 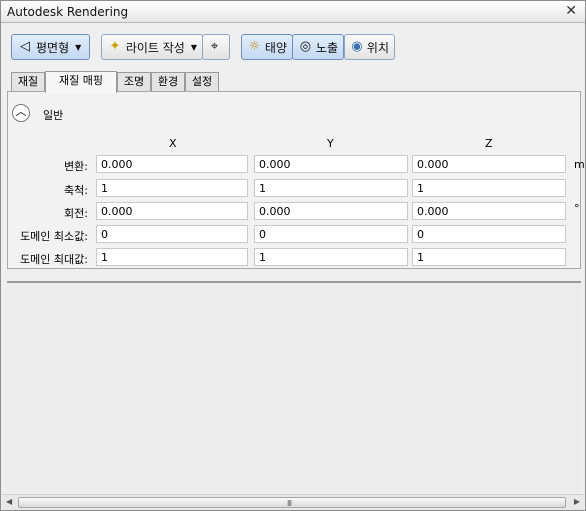 I want to click on scale-y-field: 1, so click(x=331, y=188).